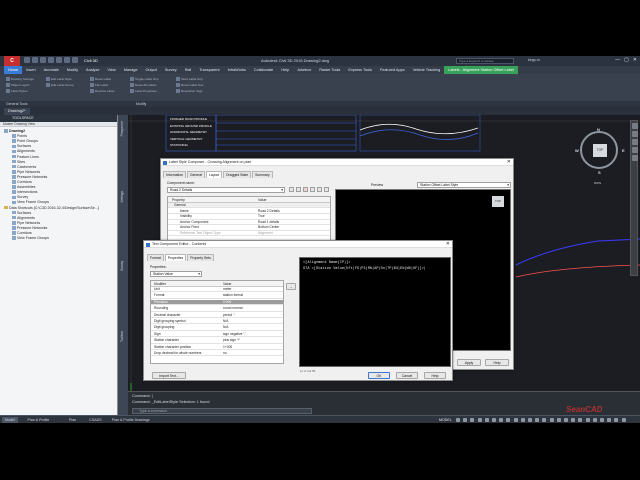 The height and width of the screenshot is (480, 640). I want to click on viewcube-east: E, so click(623, 150).